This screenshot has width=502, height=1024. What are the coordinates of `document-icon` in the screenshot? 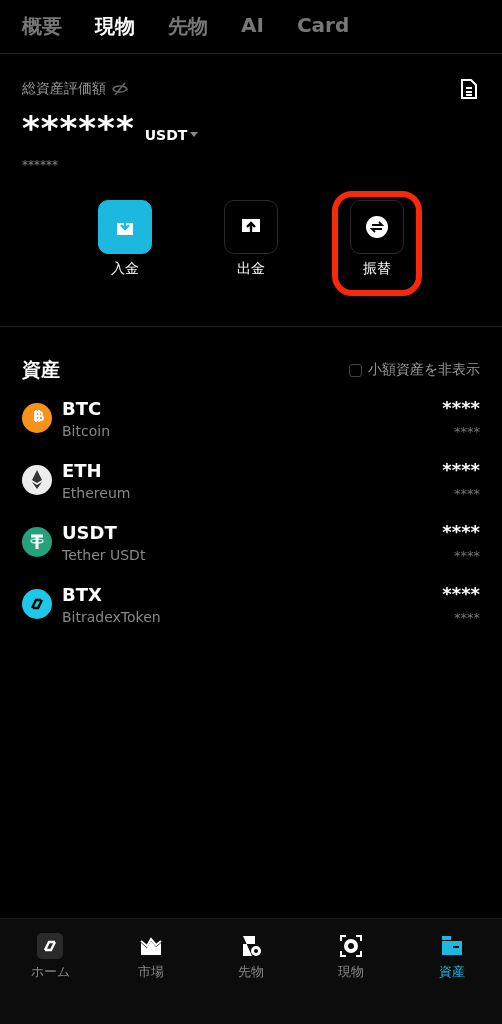 It's located at (469, 89).